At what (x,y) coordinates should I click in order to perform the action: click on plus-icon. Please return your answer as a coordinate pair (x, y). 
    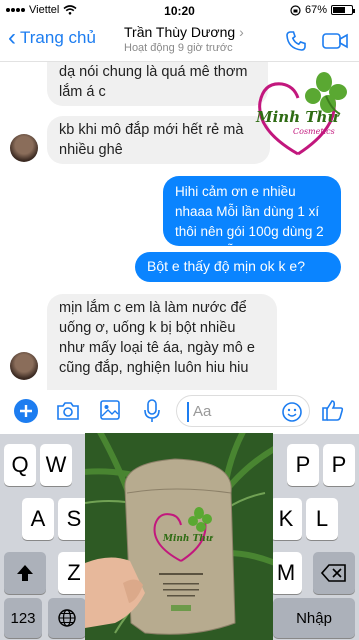
    Looking at the image, I should click on (26, 411).